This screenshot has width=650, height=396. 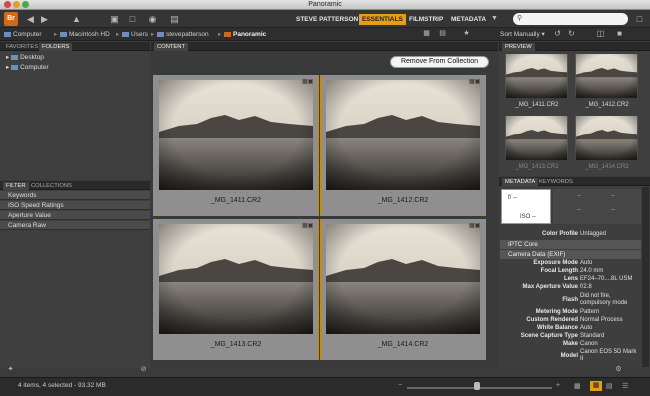 What do you see at coordinates (558, 385) in the screenshot?
I see `zoom-in-icon: +` at bounding box center [558, 385].